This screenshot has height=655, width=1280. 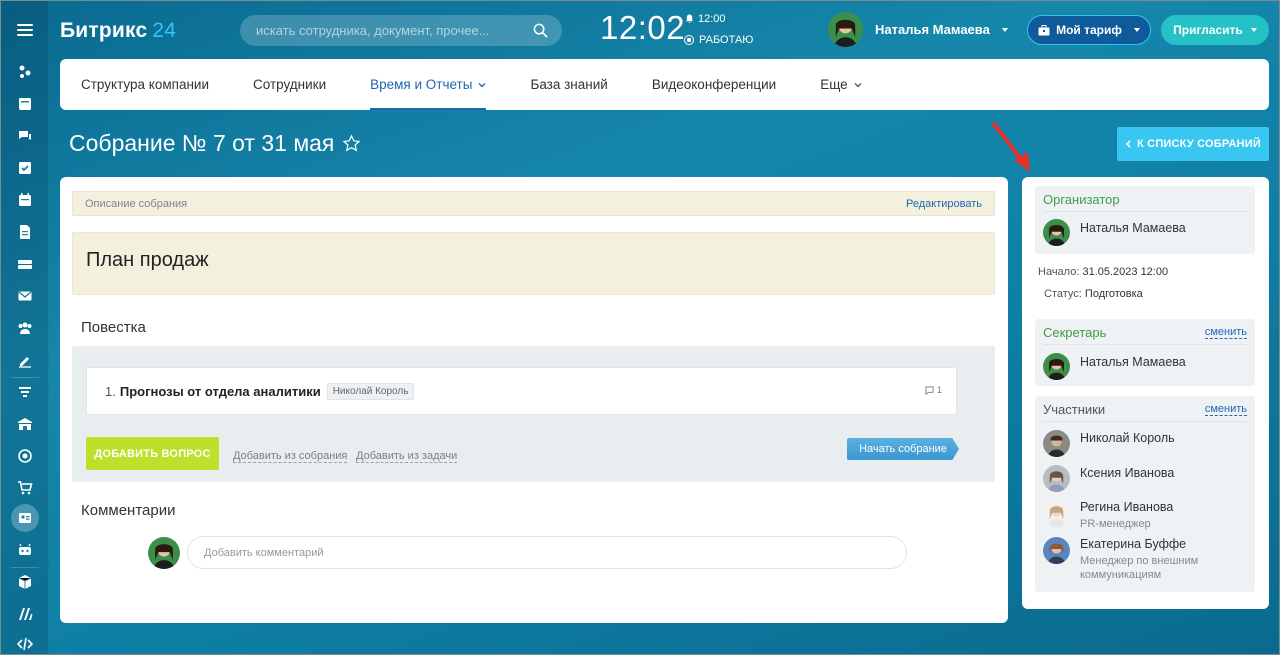 What do you see at coordinates (145, 84) in the screenshot?
I see `nav-item-structure: Структура компании` at bounding box center [145, 84].